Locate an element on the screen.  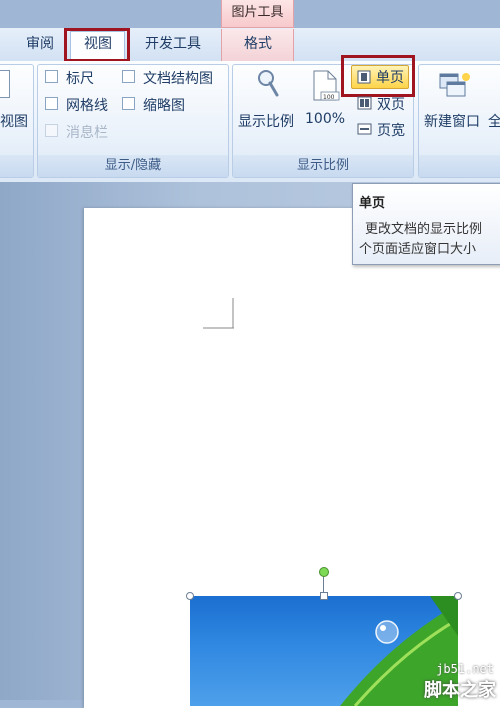
tab-view-highlight is located at coordinates (97, 45).